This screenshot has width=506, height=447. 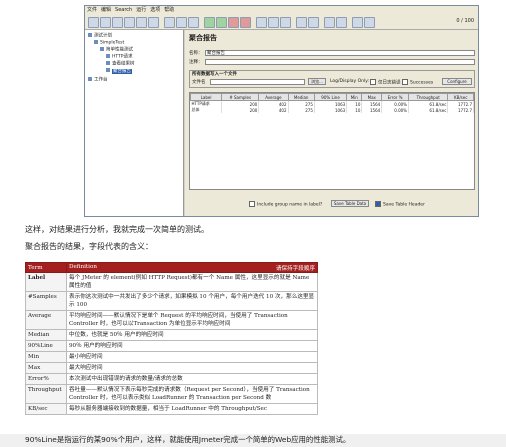 I want to click on filename-label: 文件名, so click(x=199, y=82).